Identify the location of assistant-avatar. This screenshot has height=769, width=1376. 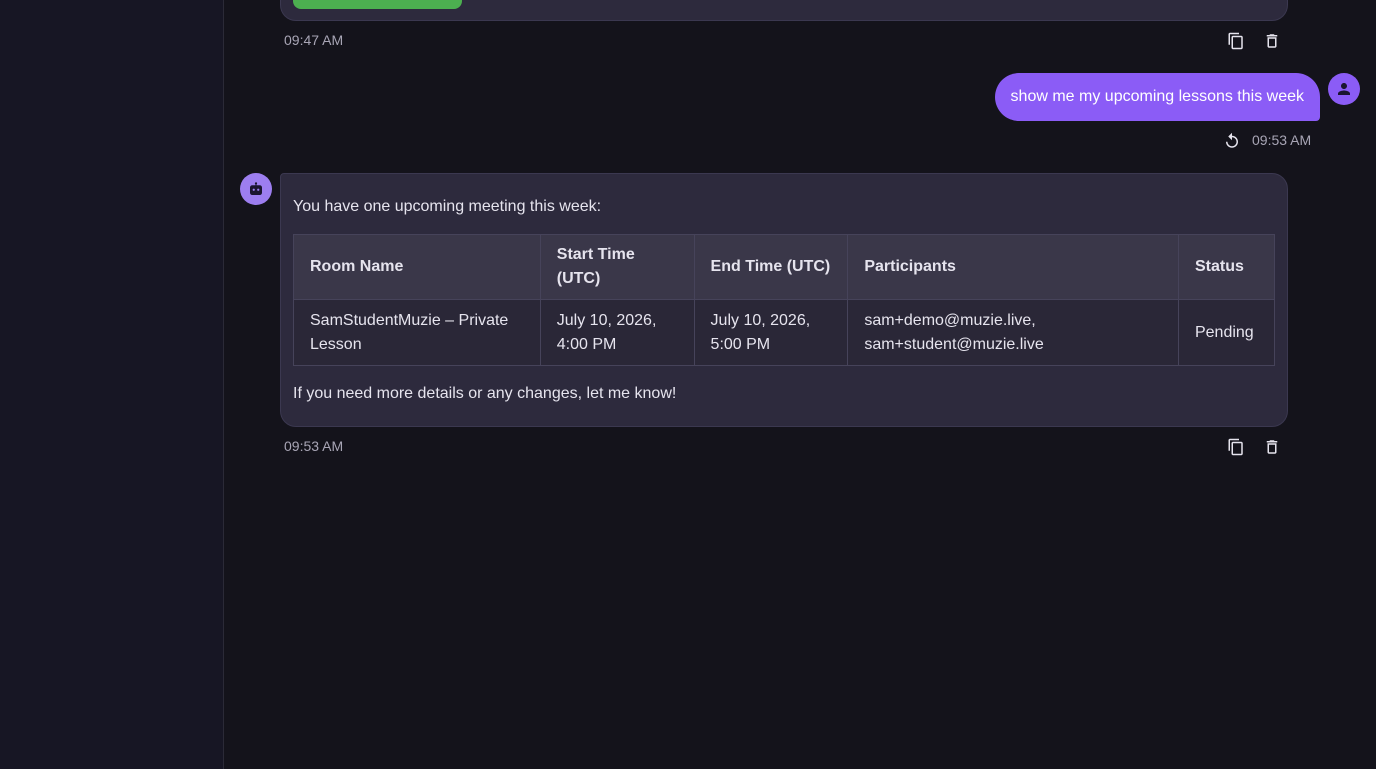
(256, 189).